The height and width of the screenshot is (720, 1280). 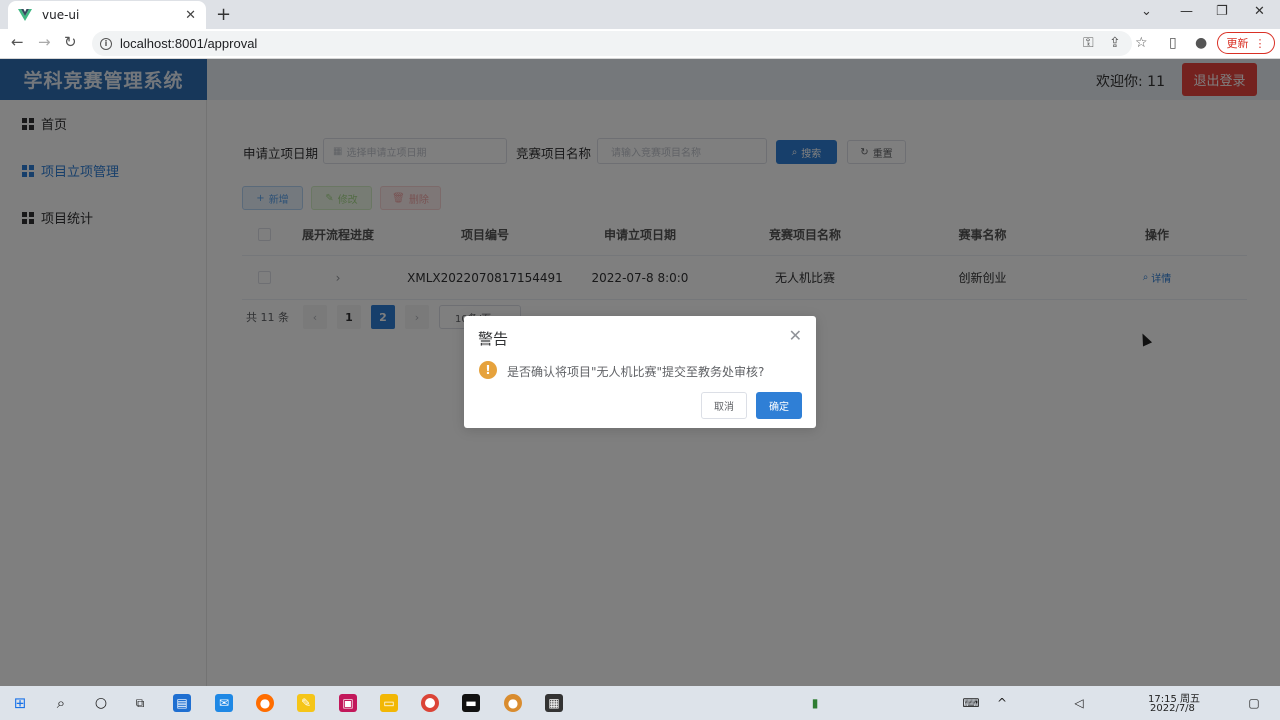 I want to click on update-label: 更新, so click(x=1237, y=43).